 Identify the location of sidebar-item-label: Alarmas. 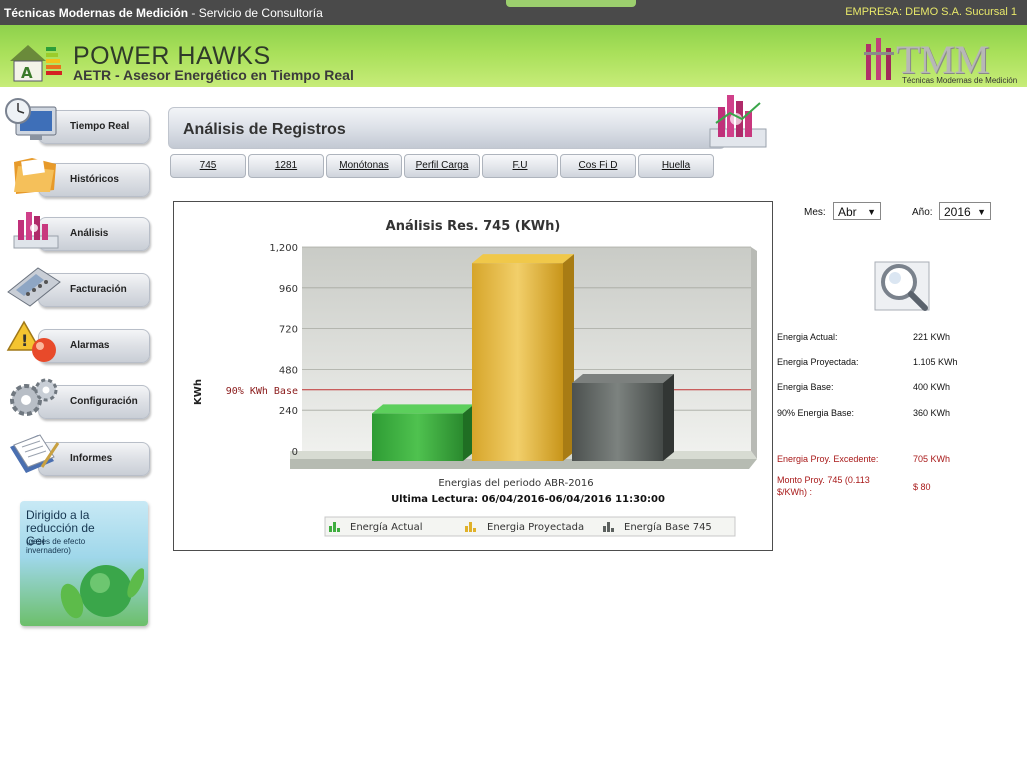
(90, 345).